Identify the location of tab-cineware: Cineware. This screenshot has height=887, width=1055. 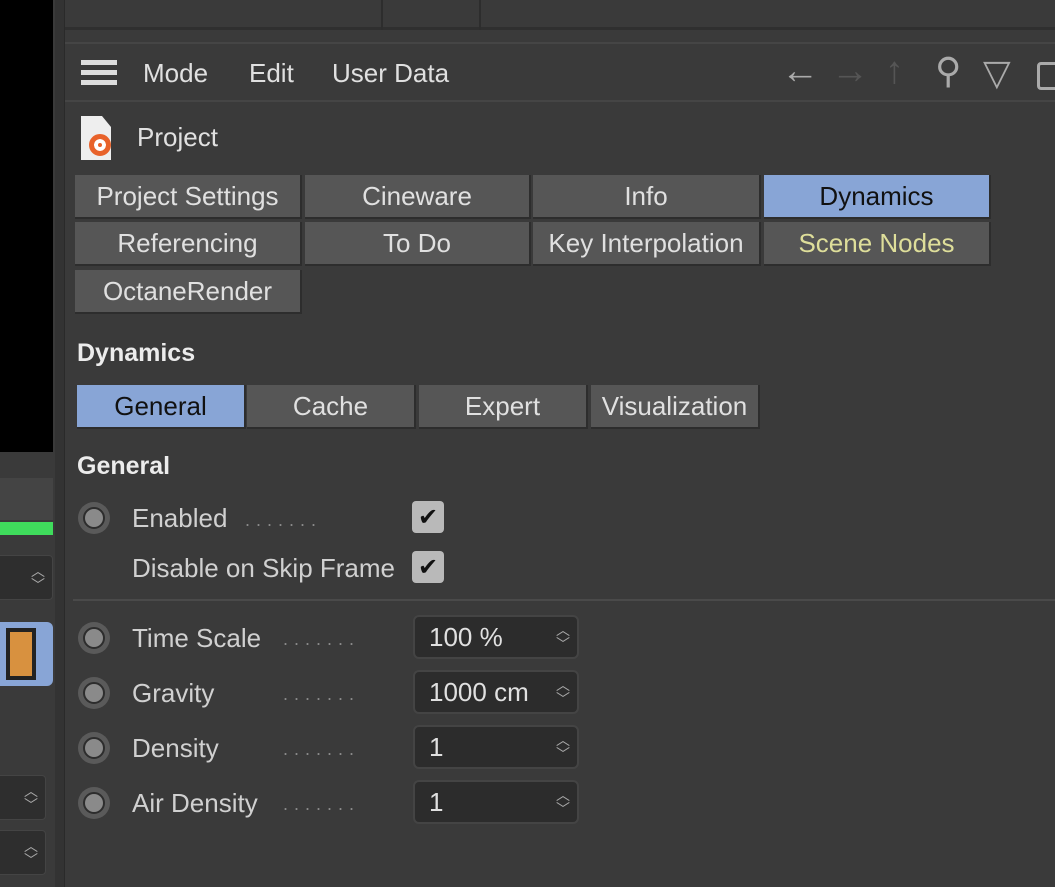
(418, 197).